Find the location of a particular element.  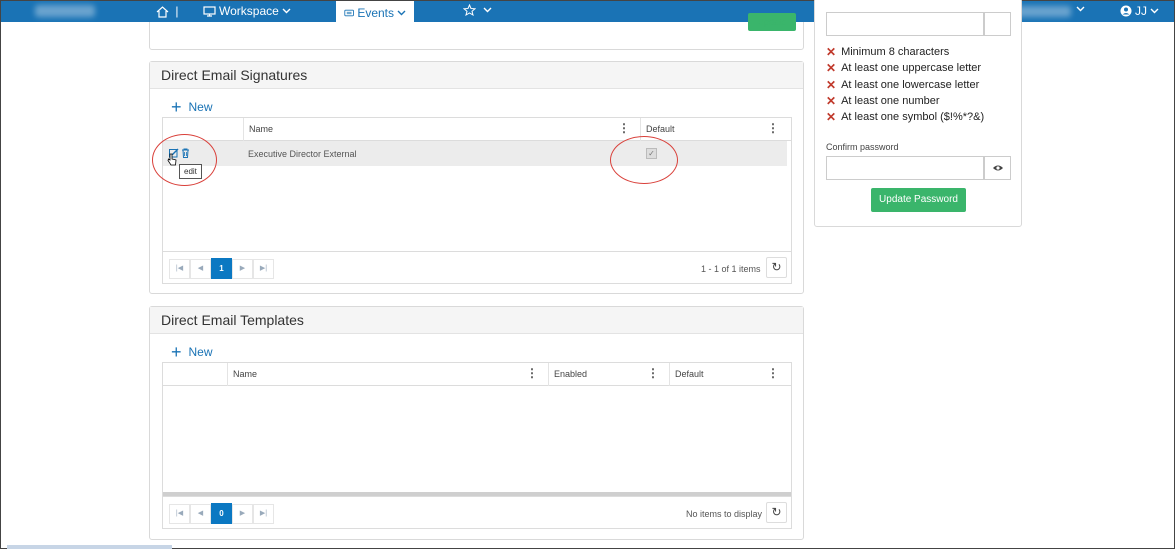

table-row: Executive Director External ✓ is located at coordinates (475, 153).